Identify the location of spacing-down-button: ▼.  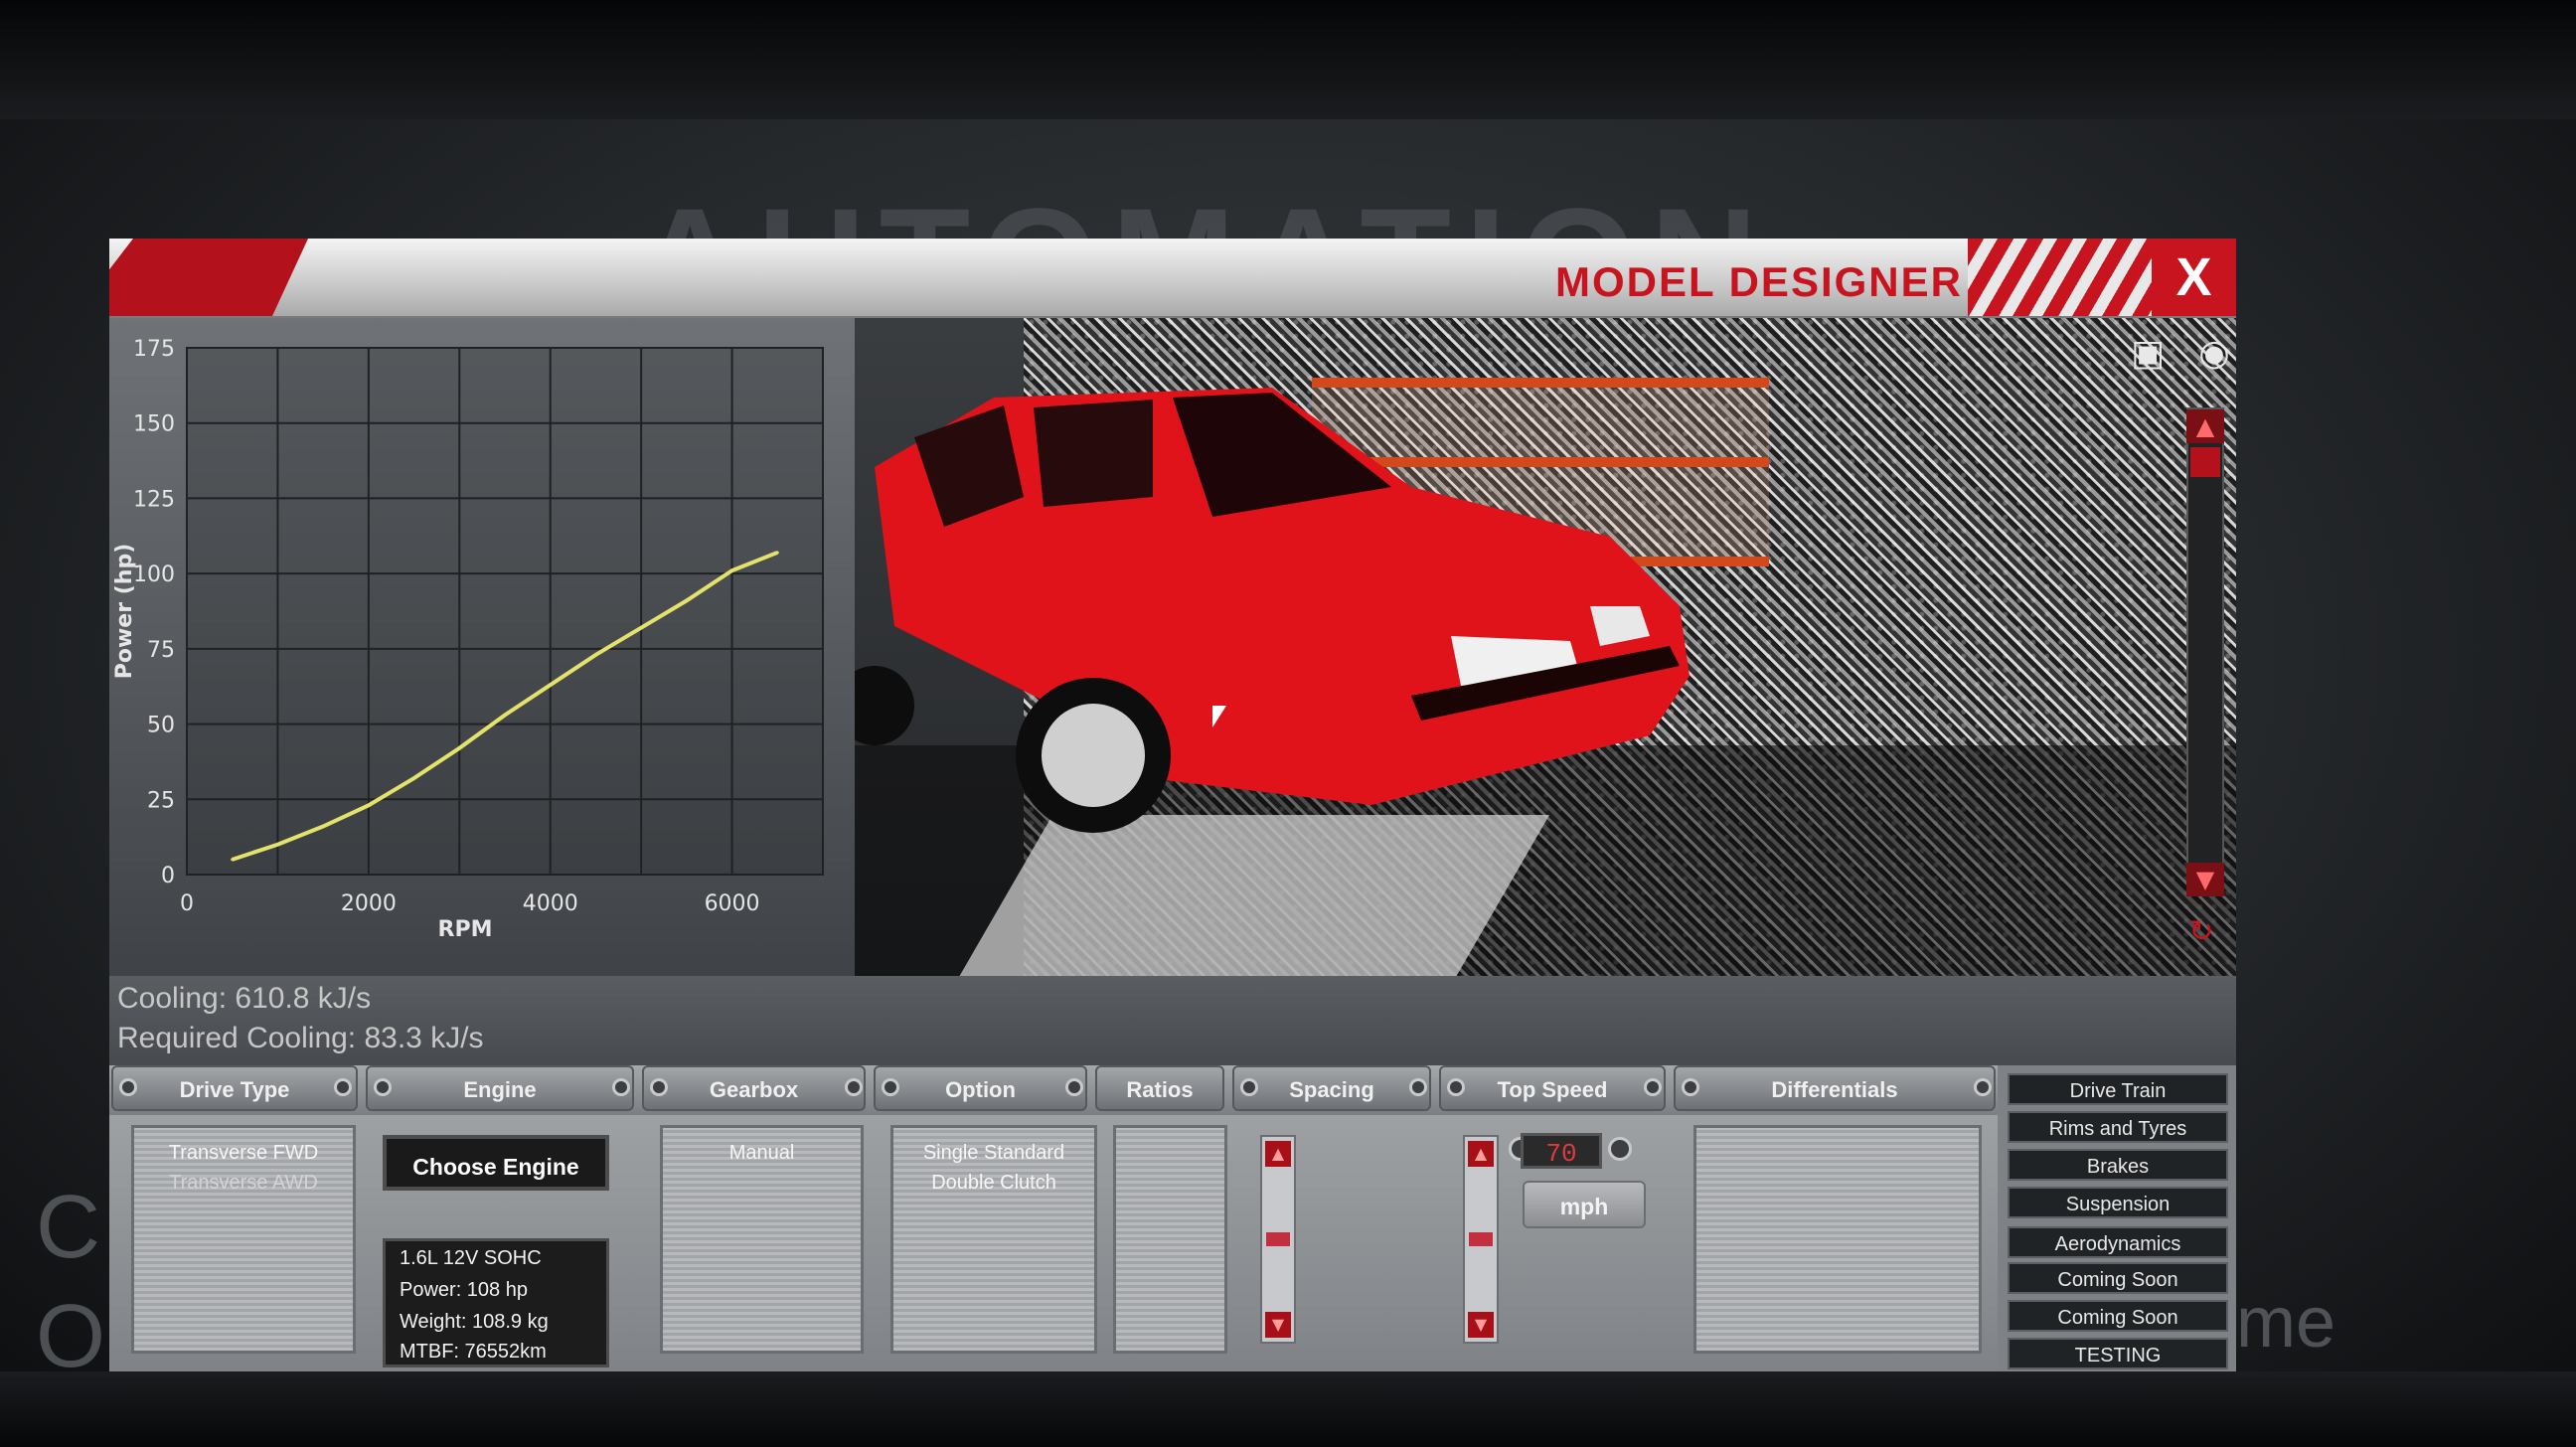
(1278, 1325).